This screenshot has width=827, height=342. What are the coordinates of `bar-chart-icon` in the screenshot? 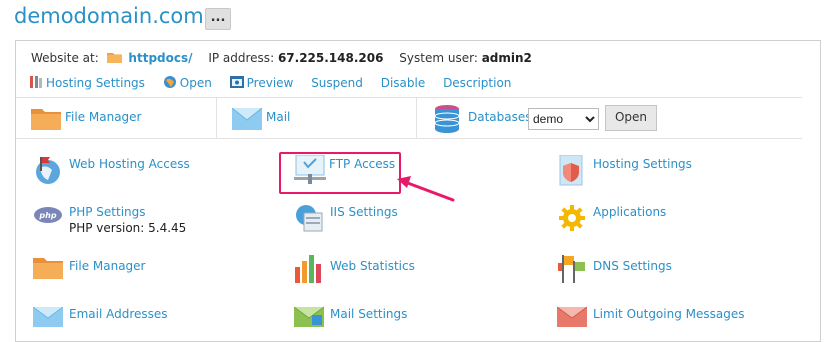 It's located at (309, 269).